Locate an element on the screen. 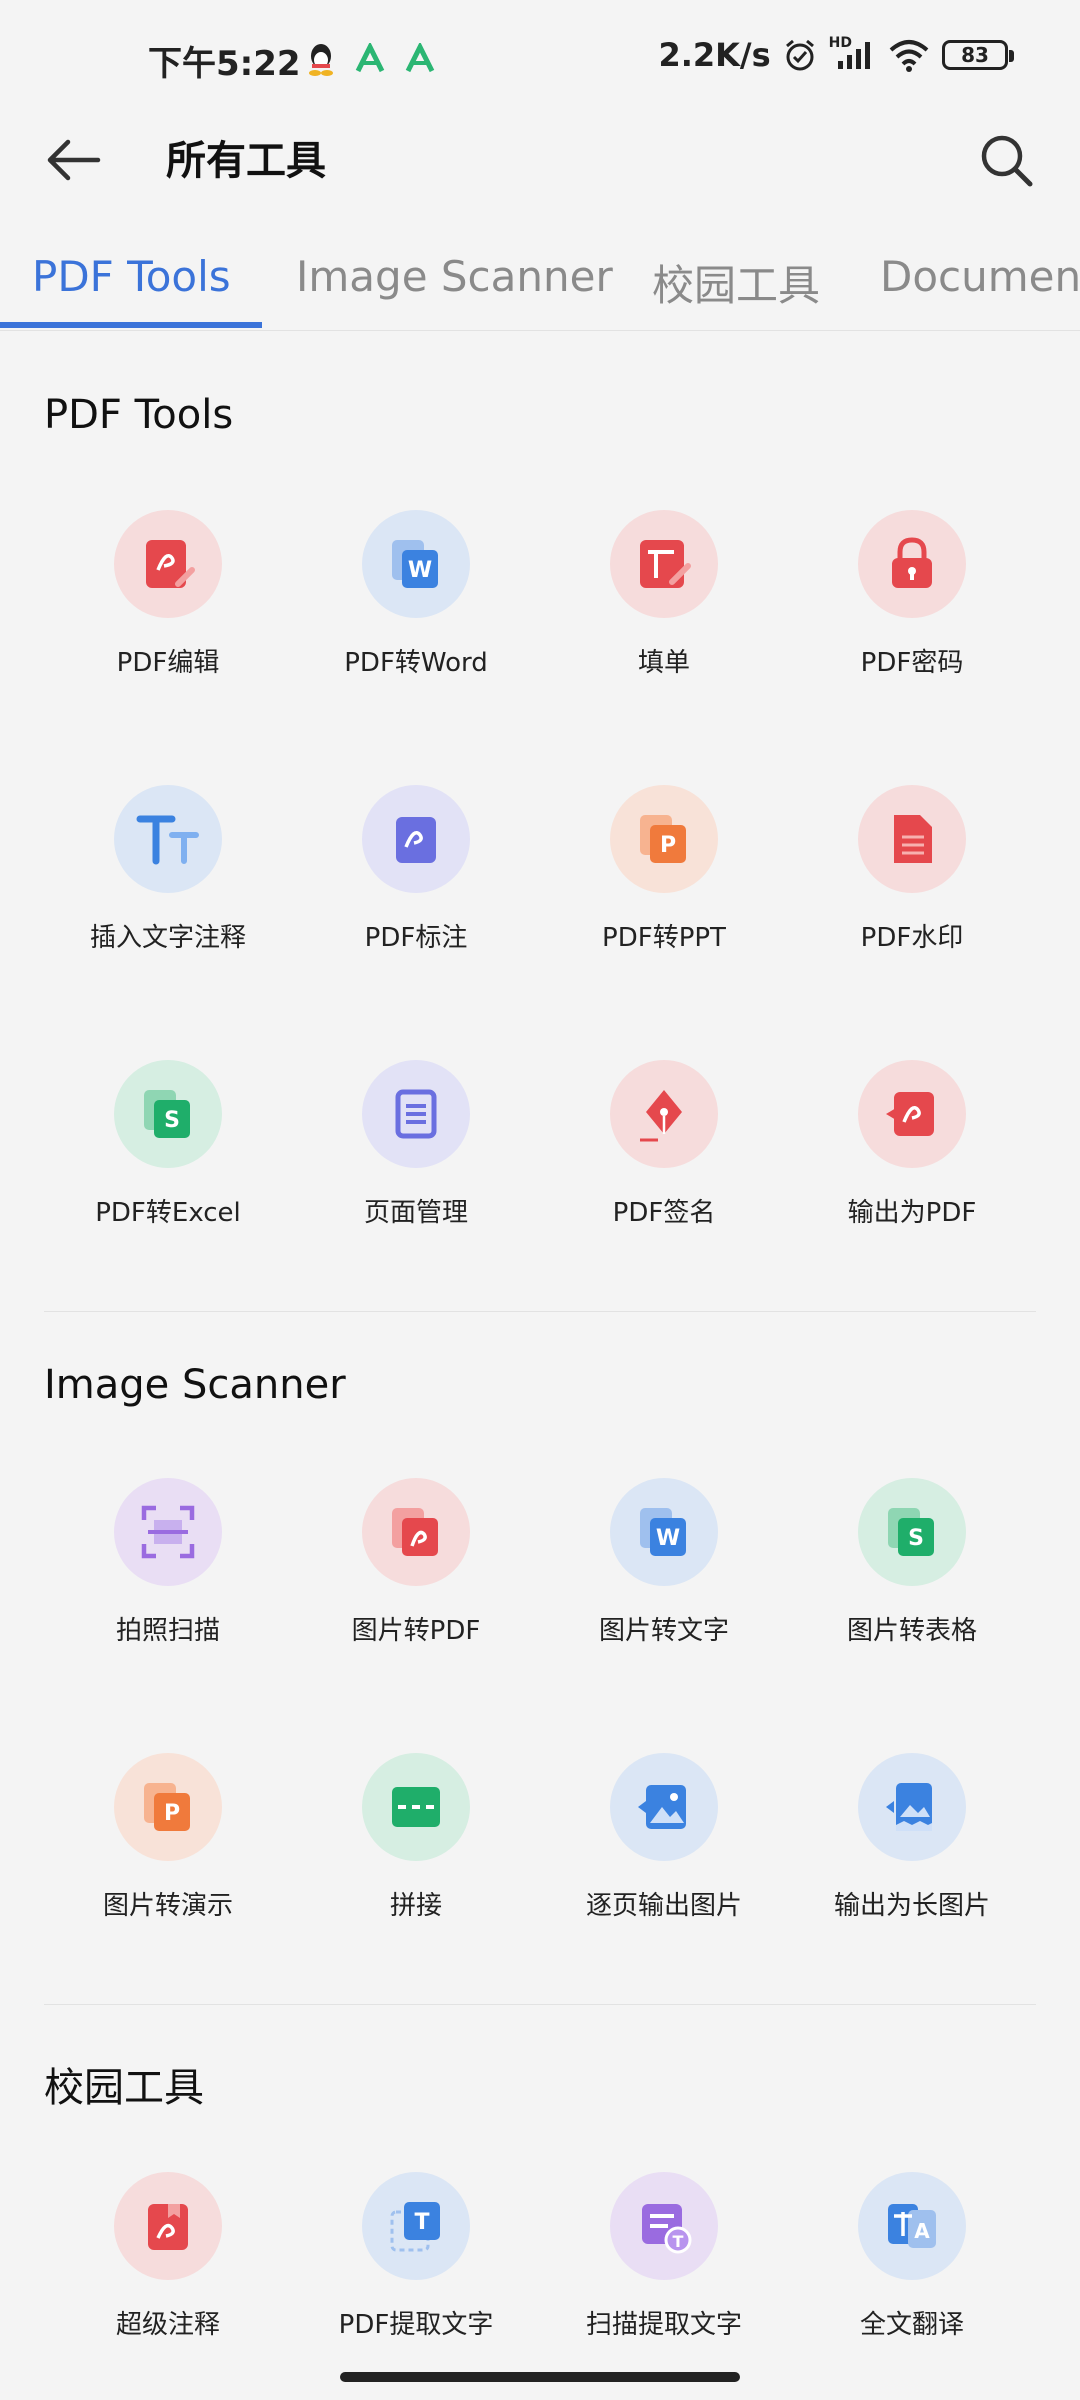 The height and width of the screenshot is (2400, 1080). tool-super-annotation: 超级注释 is located at coordinates (168, 2272).